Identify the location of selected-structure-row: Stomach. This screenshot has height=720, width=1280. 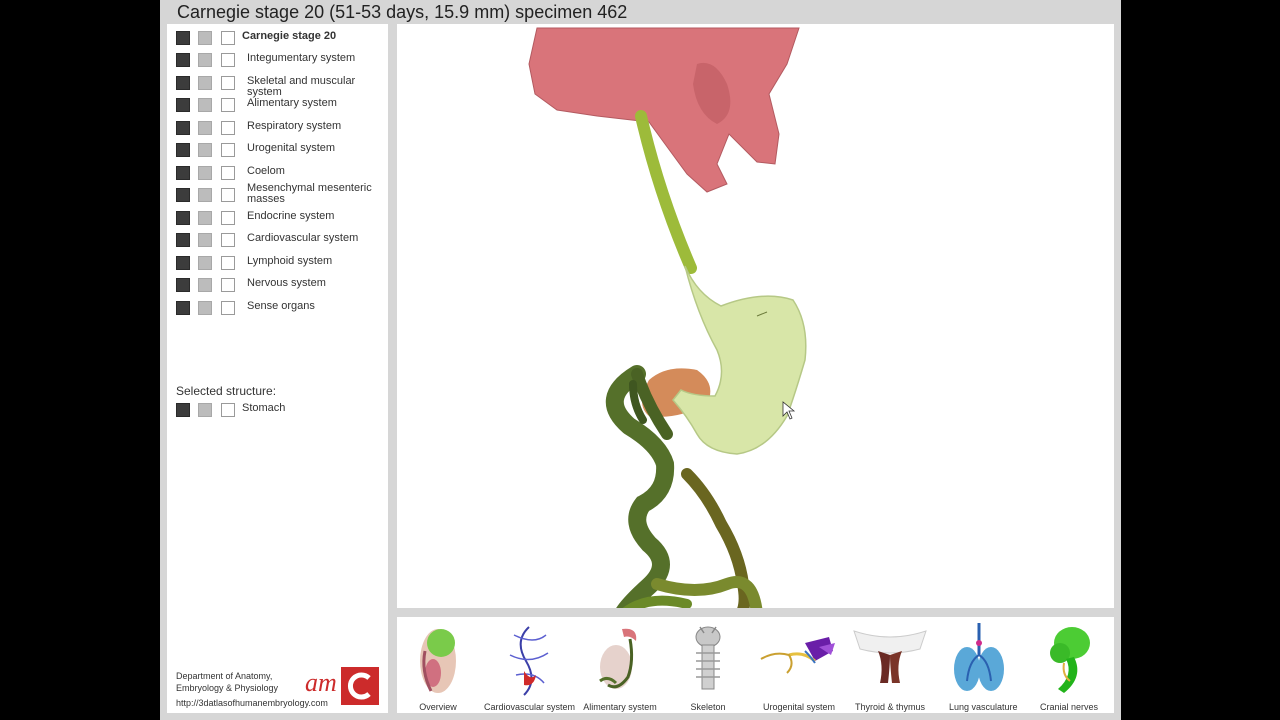
(282, 410).